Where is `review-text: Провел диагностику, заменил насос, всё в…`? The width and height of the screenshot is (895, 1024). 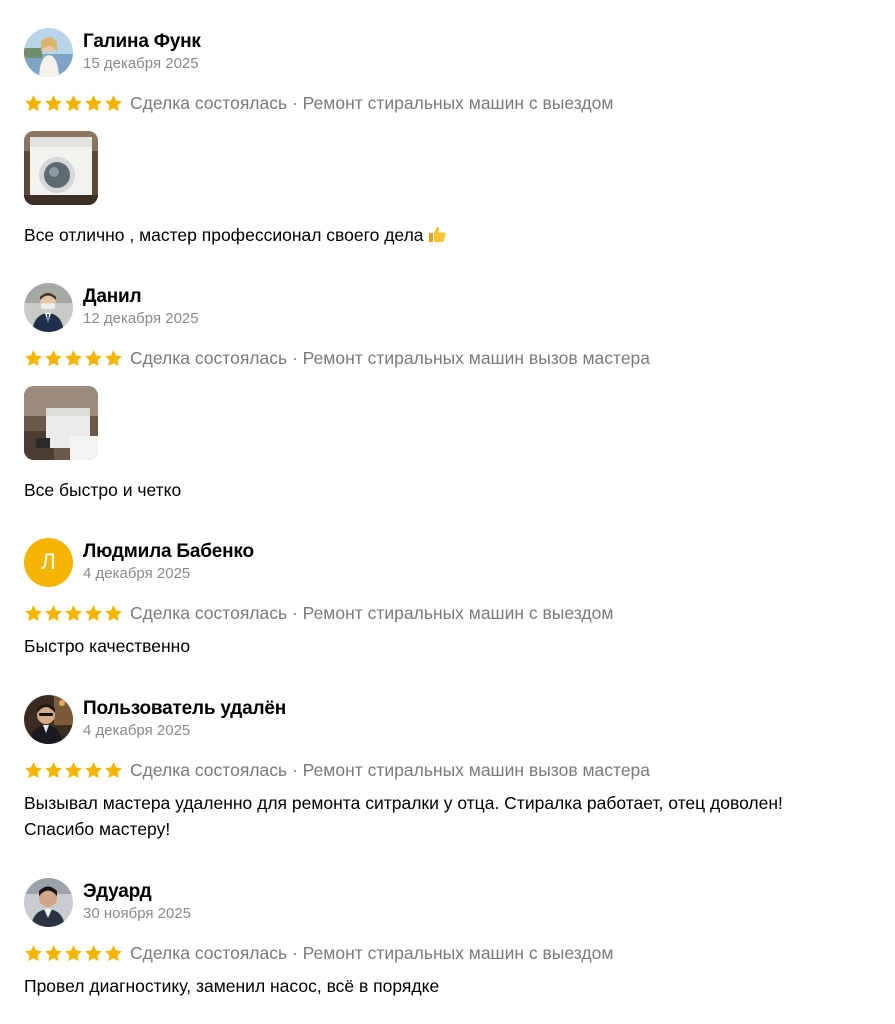
review-text: Провел диагностику, заменил насос, всё в… is located at coordinates (232, 986).